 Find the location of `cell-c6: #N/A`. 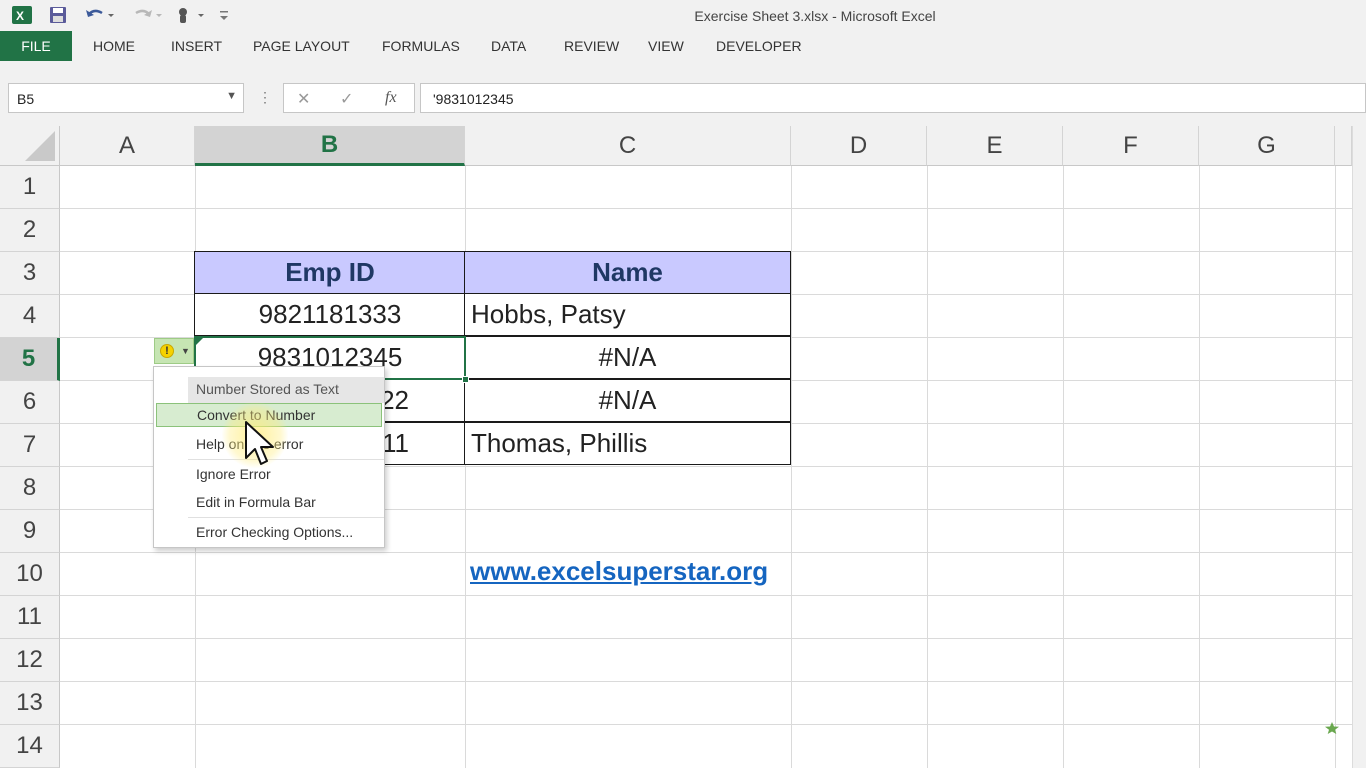

cell-c6: #N/A is located at coordinates (627, 400).